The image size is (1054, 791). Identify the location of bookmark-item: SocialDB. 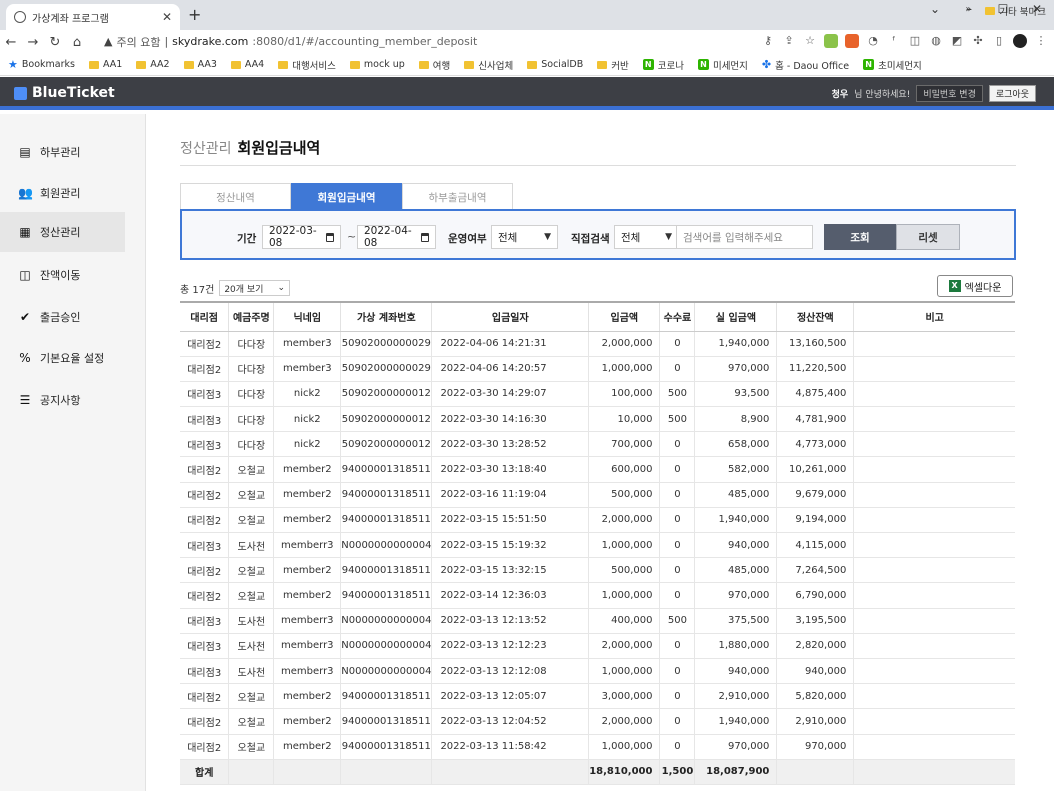
(555, 64).